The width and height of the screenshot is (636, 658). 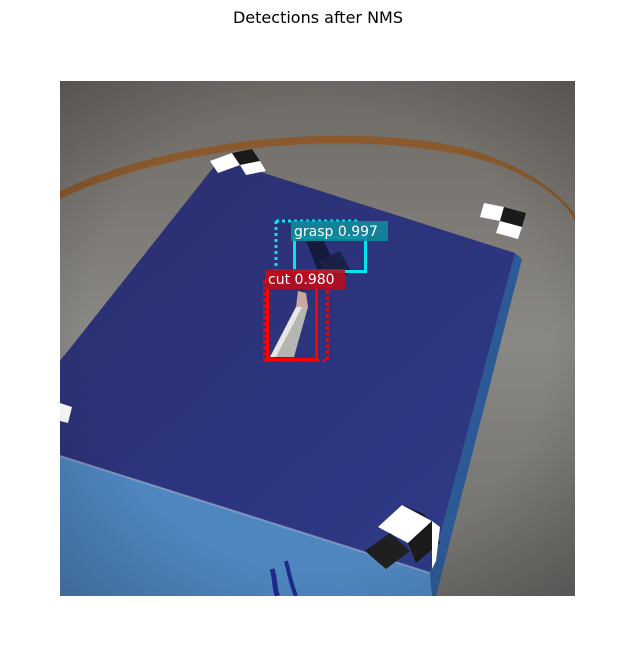 What do you see at coordinates (301, 280) in the screenshot?
I see `cut-label: cut 0.980` at bounding box center [301, 280].